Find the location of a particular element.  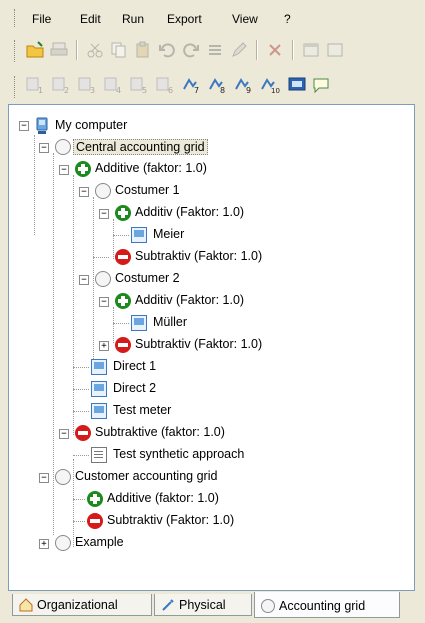

tree-node-costumer-1: Costumer 1 is located at coordinates (147, 190).